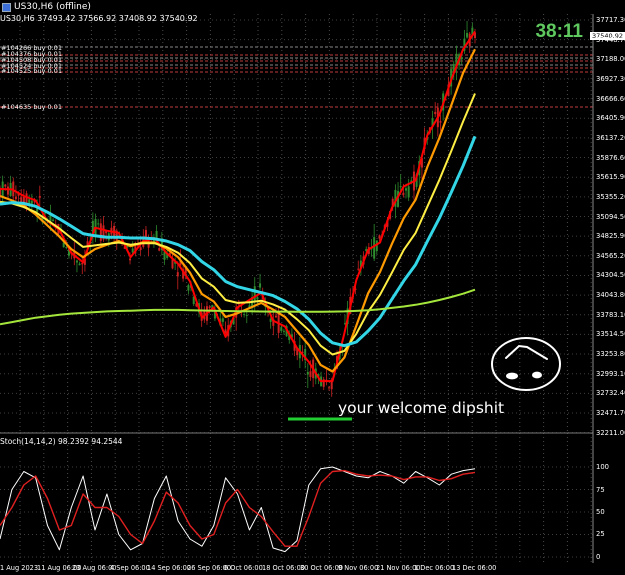 The height and width of the screenshot is (575, 625). I want to click on candle-timer: 38:11, so click(559, 31).